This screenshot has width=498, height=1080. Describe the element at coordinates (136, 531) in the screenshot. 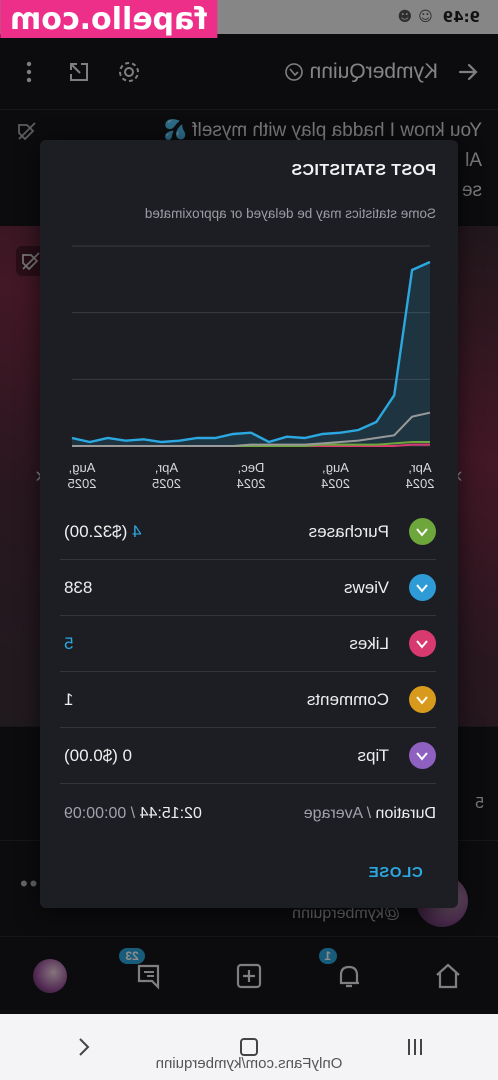

I see `stat-count: 4` at that location.